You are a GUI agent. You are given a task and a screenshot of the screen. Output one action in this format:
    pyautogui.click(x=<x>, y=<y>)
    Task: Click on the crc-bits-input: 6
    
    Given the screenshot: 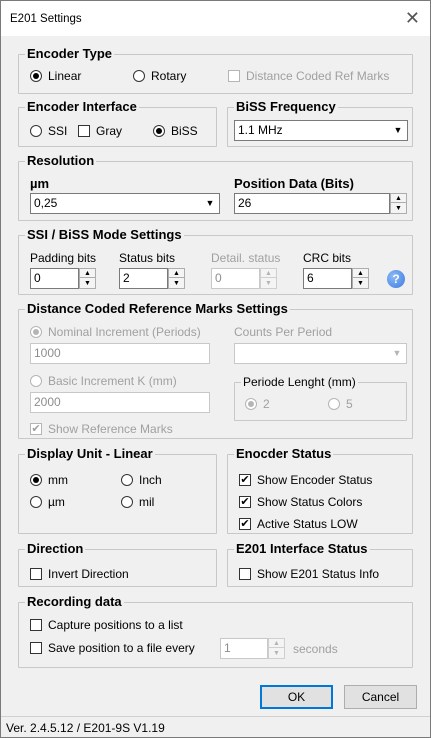 What is the action you would take?
    pyautogui.click(x=327, y=278)
    